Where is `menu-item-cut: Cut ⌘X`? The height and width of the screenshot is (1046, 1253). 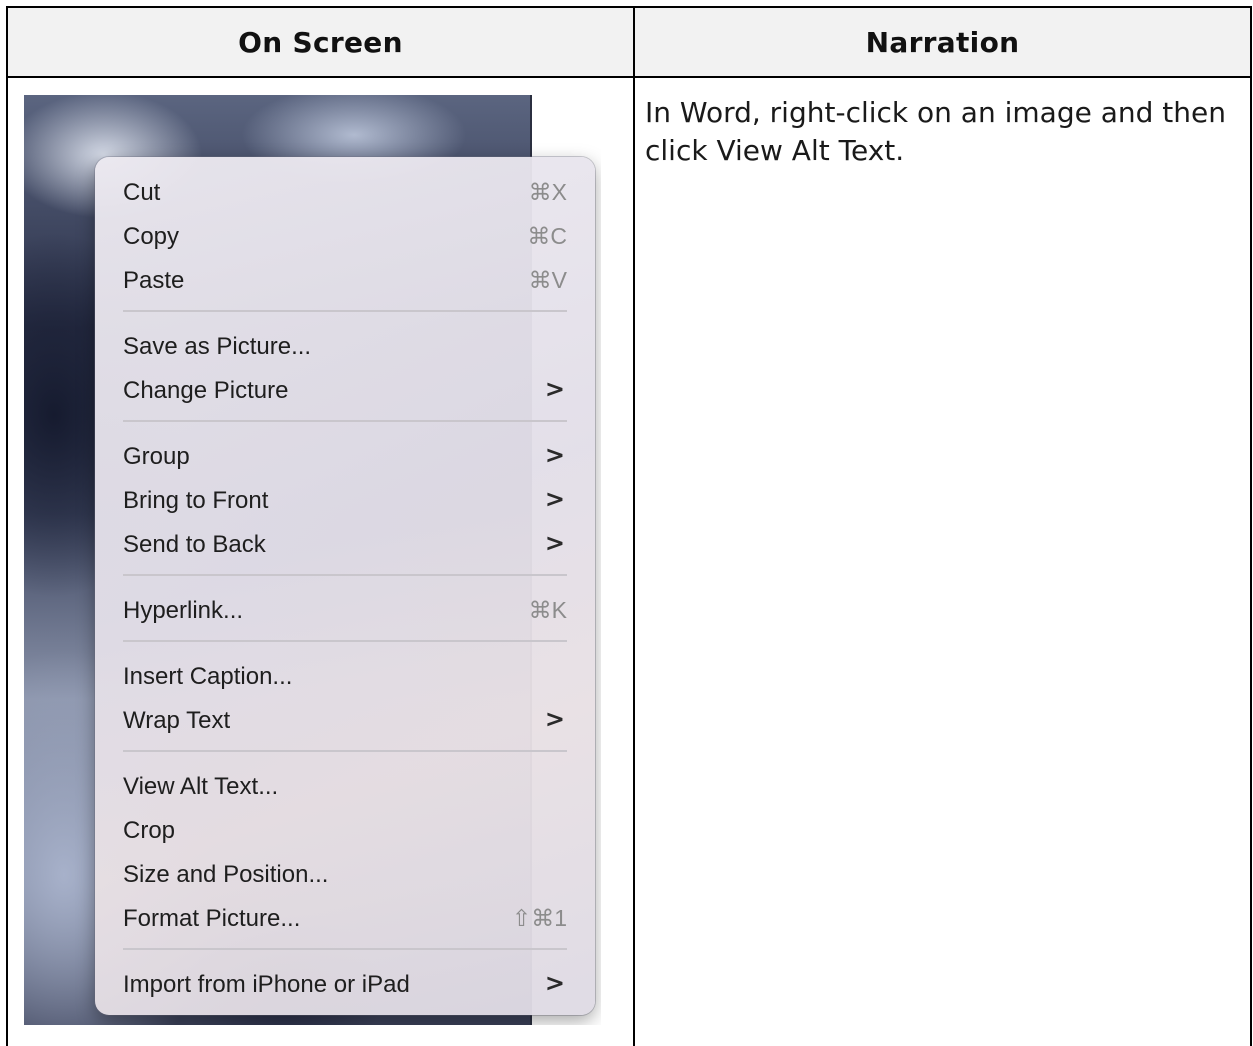
menu-item-cut: Cut ⌘X is located at coordinates (345, 193).